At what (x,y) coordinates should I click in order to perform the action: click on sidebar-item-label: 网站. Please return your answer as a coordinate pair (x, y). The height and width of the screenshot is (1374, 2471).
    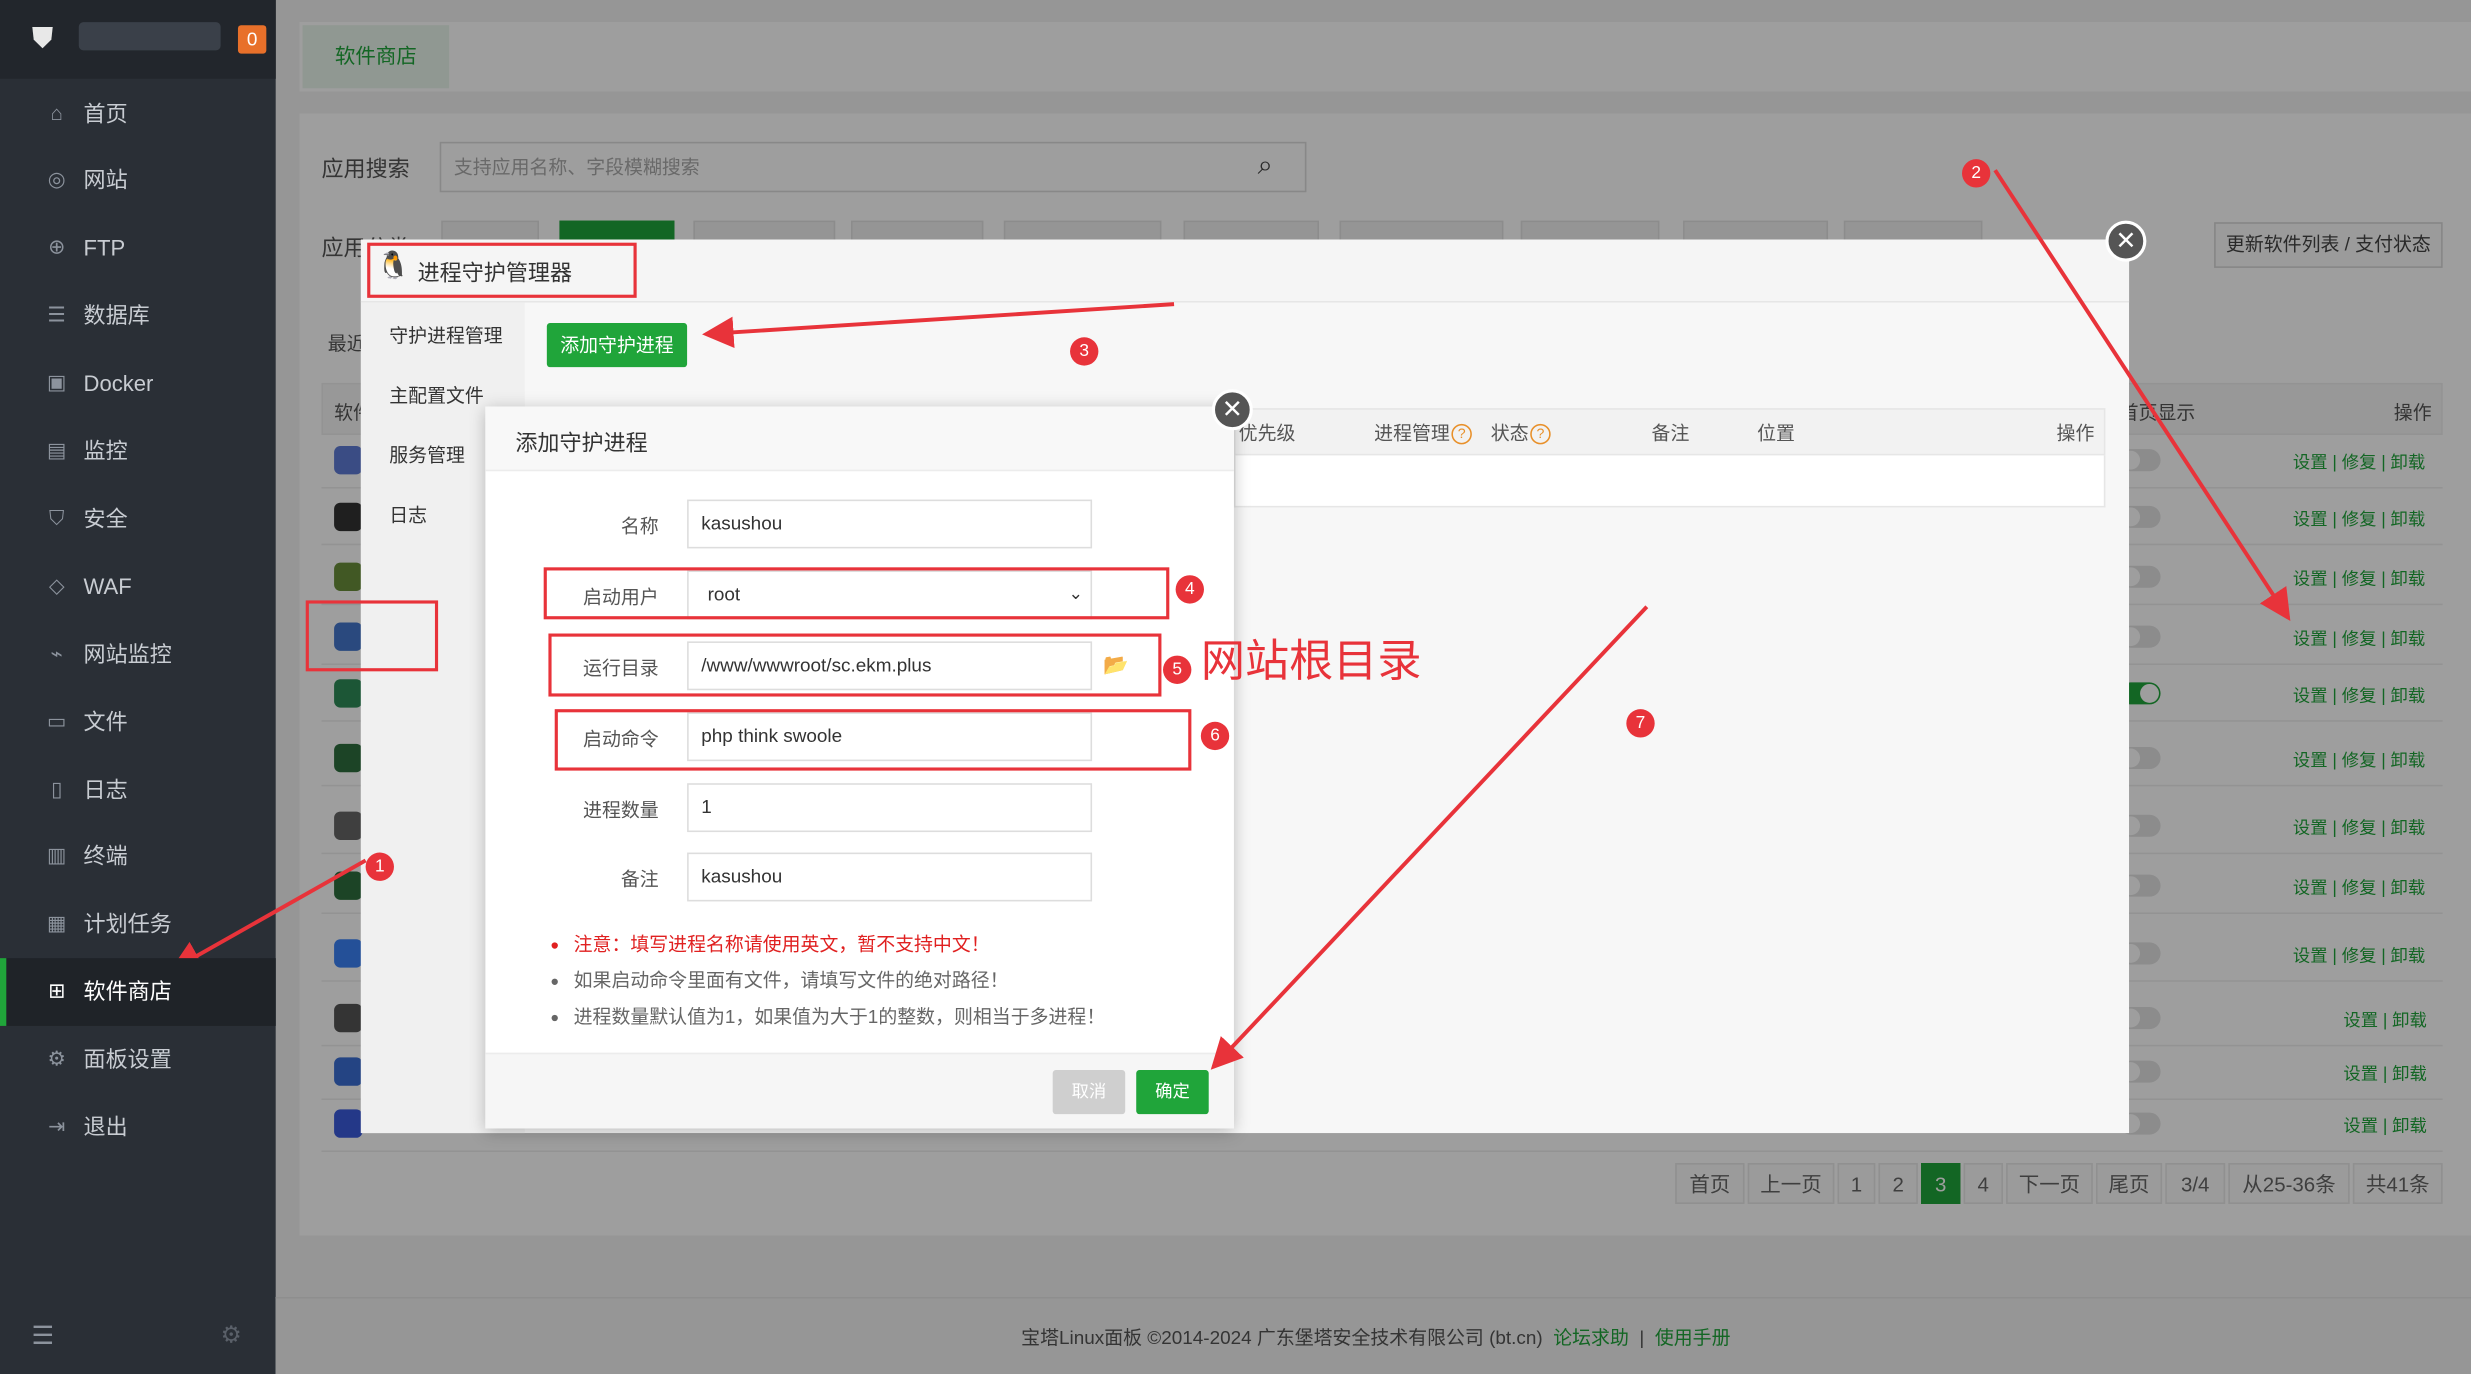
    Looking at the image, I should click on (105, 180).